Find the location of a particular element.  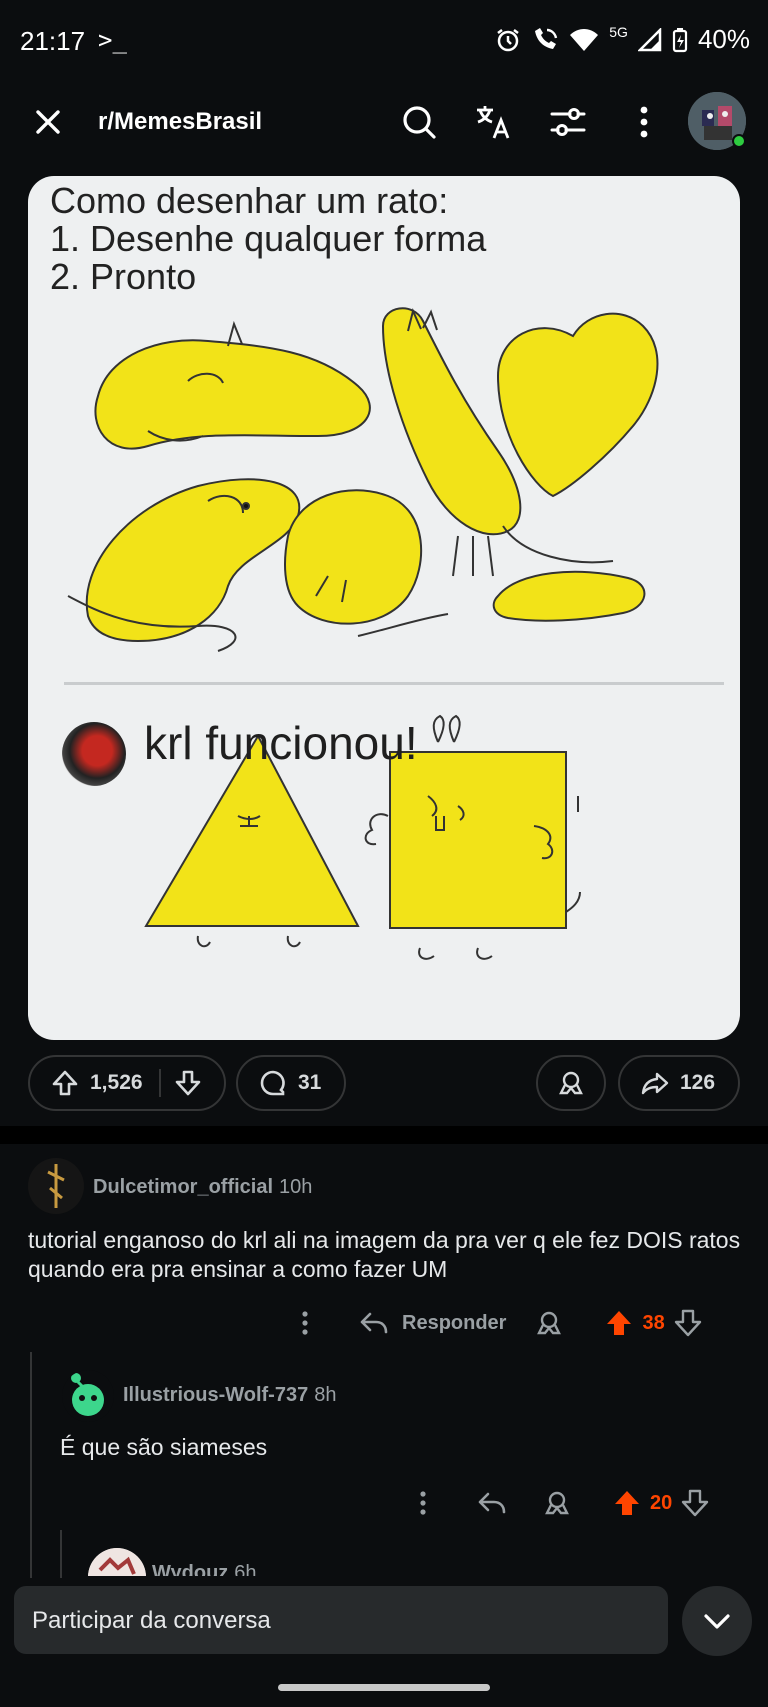

meme-reply-text: krl funcionou! is located at coordinates (281, 743).